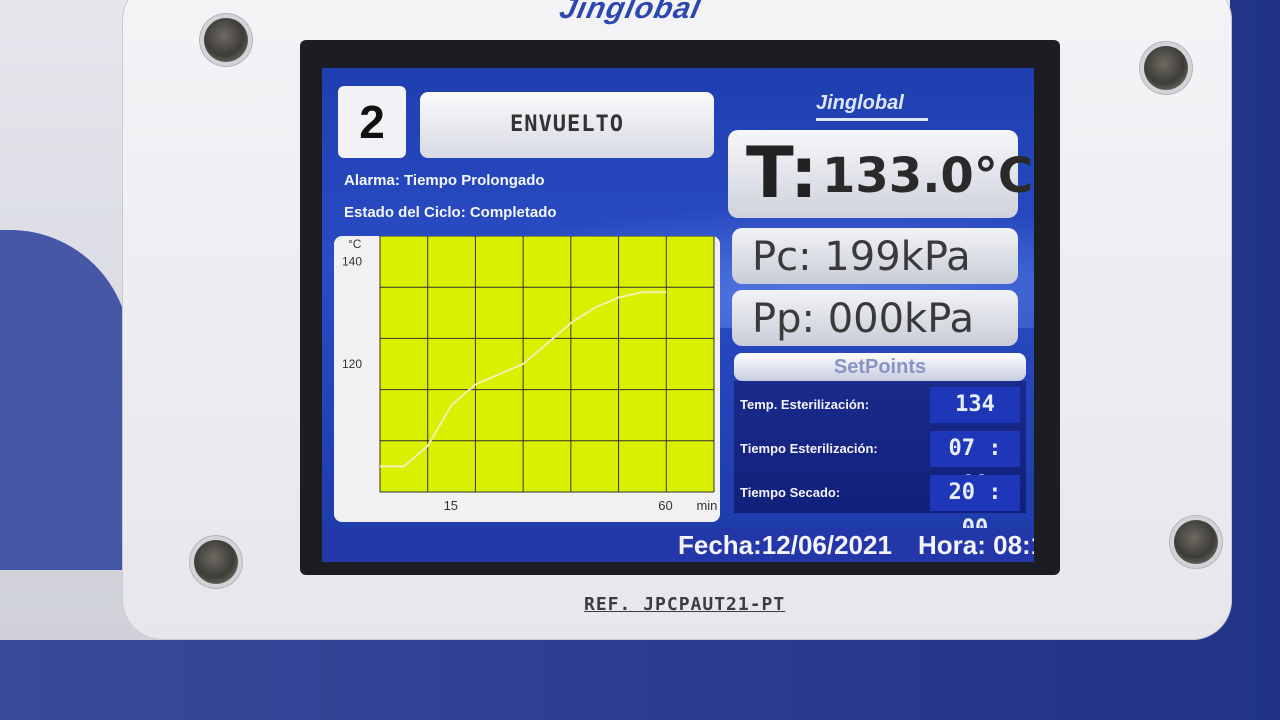 The width and height of the screenshot is (1280, 720). What do you see at coordinates (928, 176) in the screenshot?
I see `temperature-value: 133.0°C` at bounding box center [928, 176].